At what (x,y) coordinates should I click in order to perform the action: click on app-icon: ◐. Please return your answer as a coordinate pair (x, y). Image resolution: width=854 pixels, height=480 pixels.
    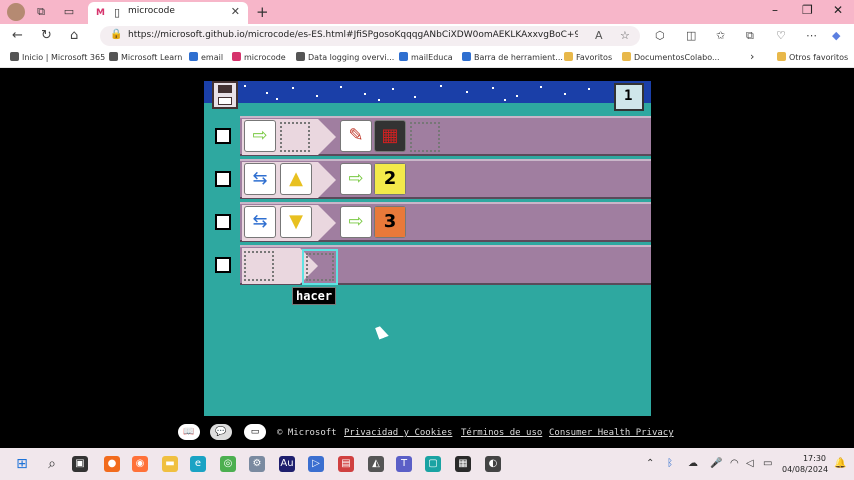
    Looking at the image, I should click on (493, 464).